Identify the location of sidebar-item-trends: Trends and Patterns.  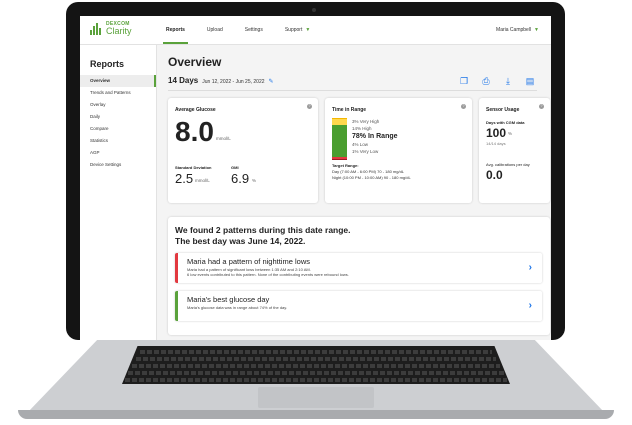
(118, 93).